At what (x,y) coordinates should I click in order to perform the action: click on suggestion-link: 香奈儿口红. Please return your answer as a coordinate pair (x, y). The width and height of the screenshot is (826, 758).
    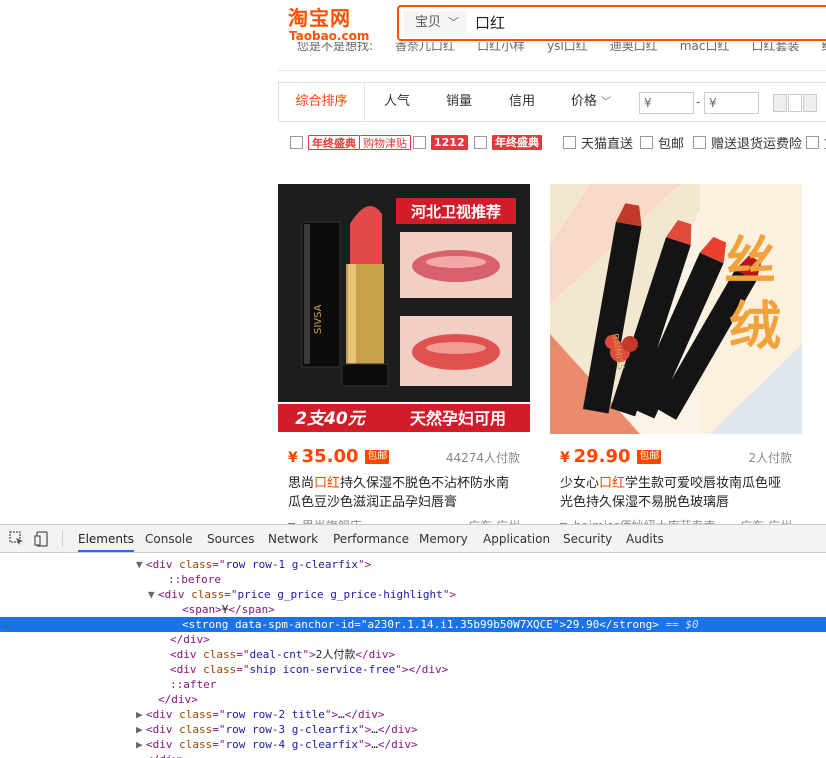
    Looking at the image, I should click on (425, 48).